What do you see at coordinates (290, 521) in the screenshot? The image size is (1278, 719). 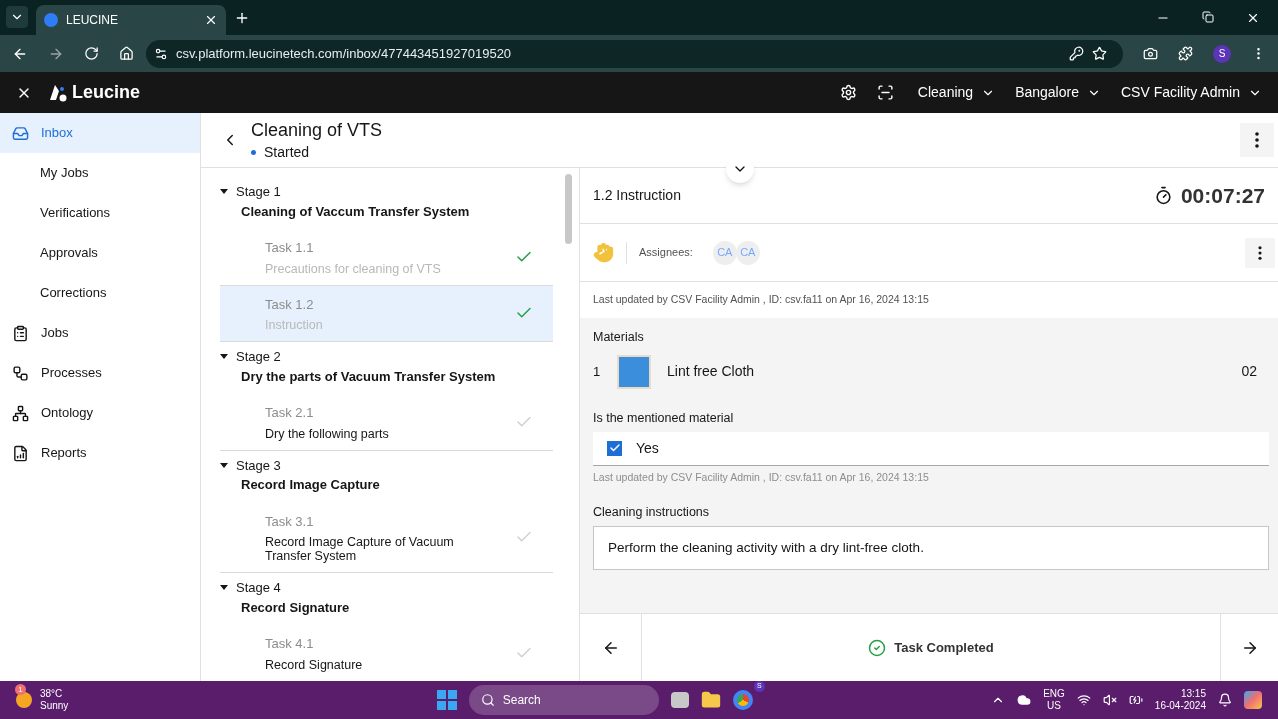 I see `task-label: Task 3.1` at bounding box center [290, 521].